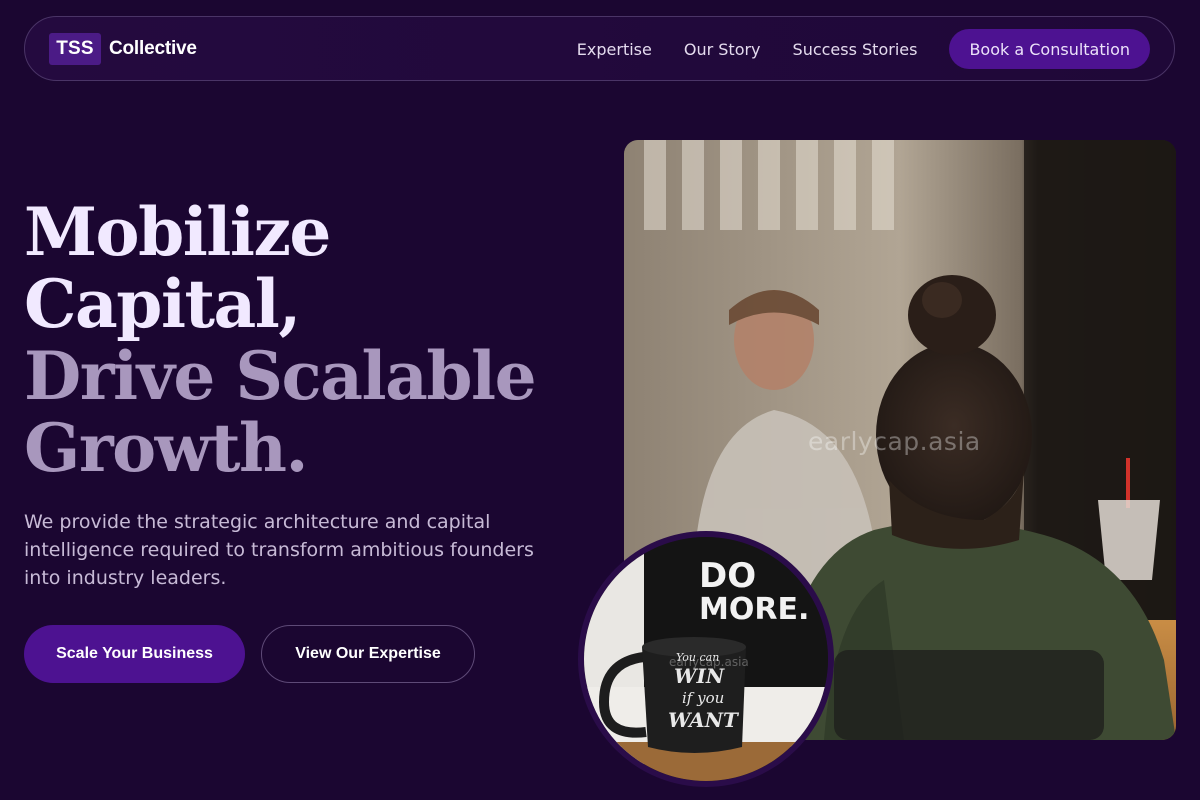 The image size is (1200, 800). I want to click on headline-line-1: Mobilize, so click(177, 232).